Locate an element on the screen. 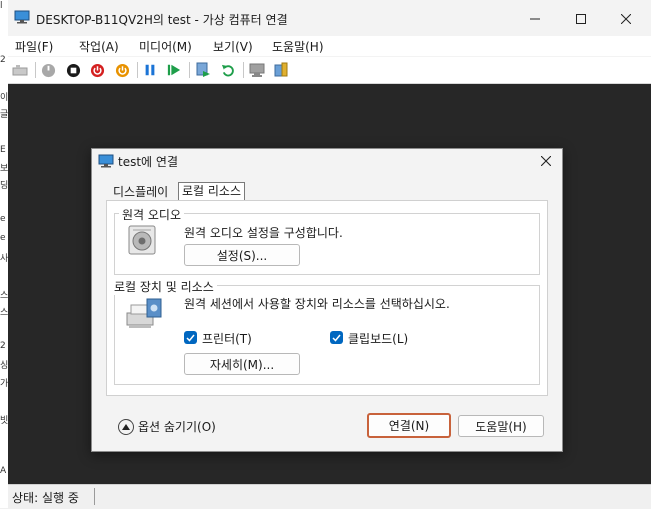 The height and width of the screenshot is (509, 651). revert-button is located at coordinates (228, 70).